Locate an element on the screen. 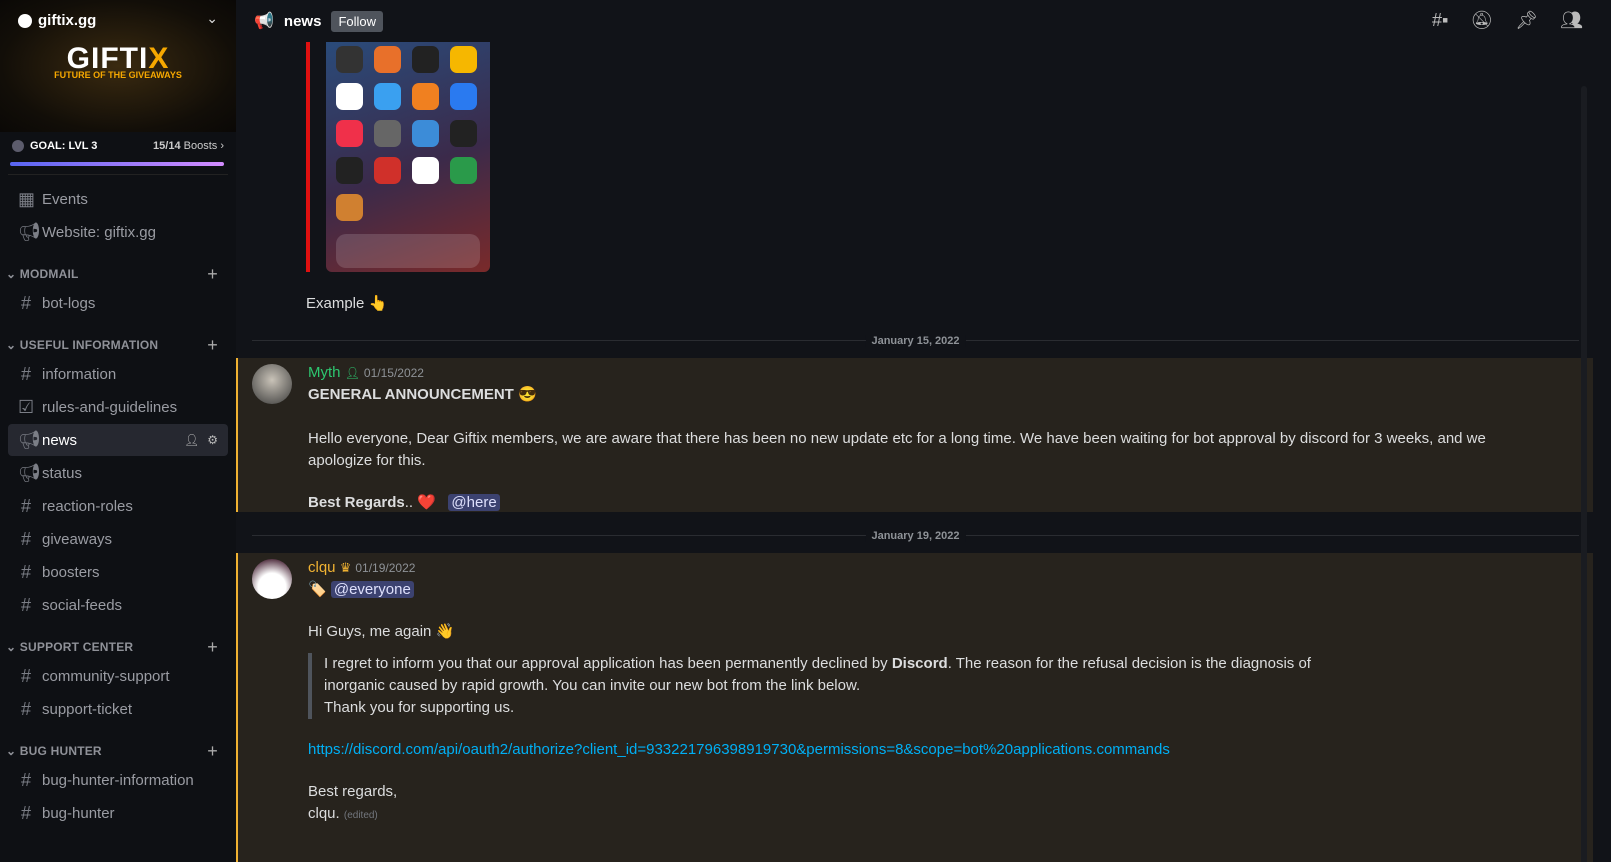 The width and height of the screenshot is (1611, 862). channel-item: # bug-hunter is located at coordinates (118, 813).